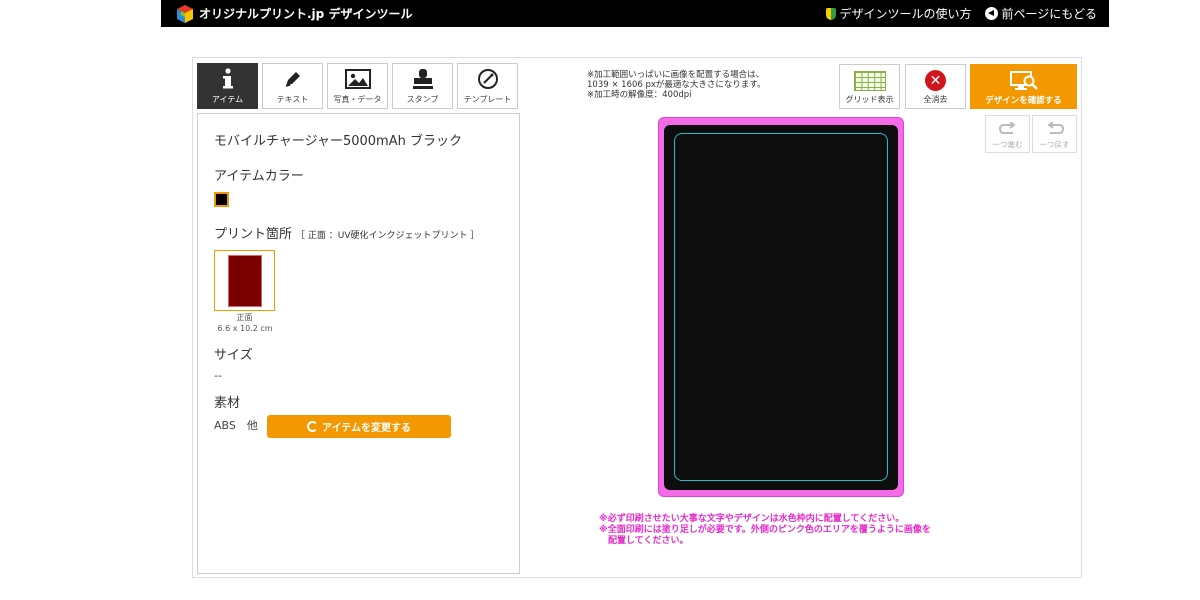 The image size is (1200, 600). I want to click on change-item-button: アイテムを変更する, so click(359, 426).